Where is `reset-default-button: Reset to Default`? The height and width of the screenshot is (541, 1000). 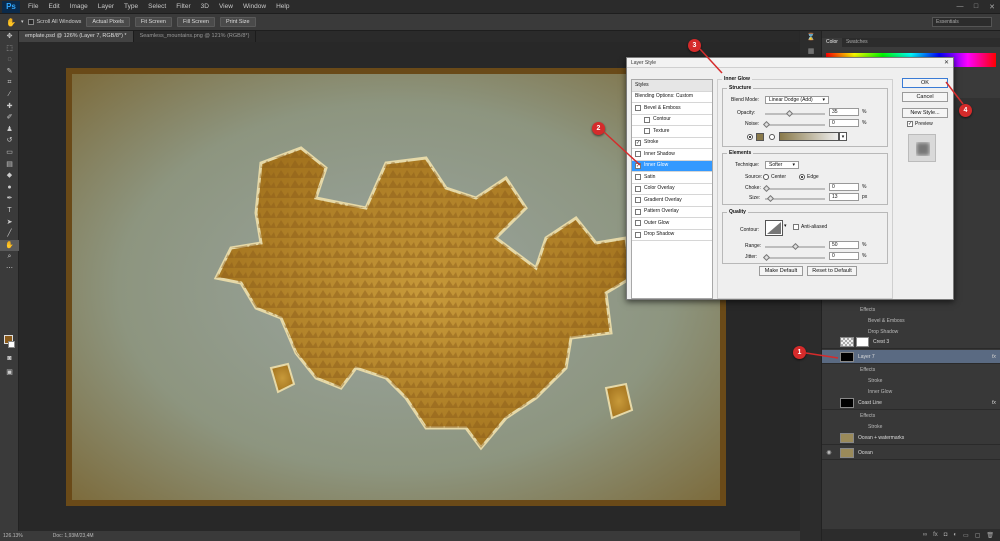
reset-default-button: Reset to Default is located at coordinates (832, 271).